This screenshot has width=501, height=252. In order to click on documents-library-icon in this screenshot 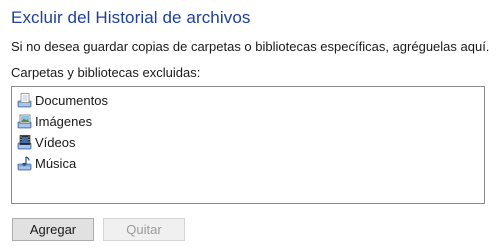, I will do `click(25, 100)`.